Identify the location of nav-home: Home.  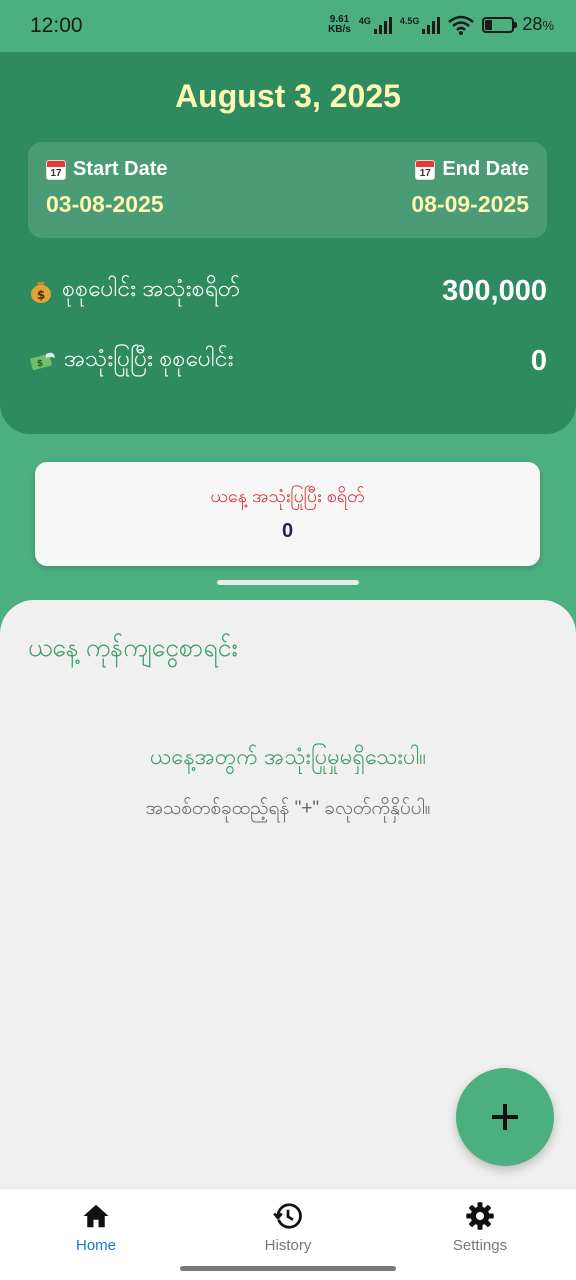
(96, 1227).